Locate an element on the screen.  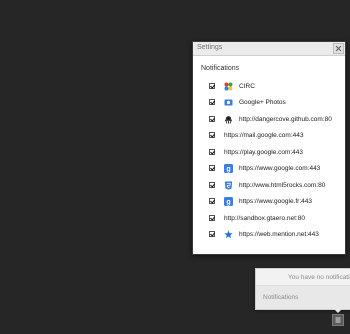
list-item: http://dangercove.github.com:80 is located at coordinates (270, 119).